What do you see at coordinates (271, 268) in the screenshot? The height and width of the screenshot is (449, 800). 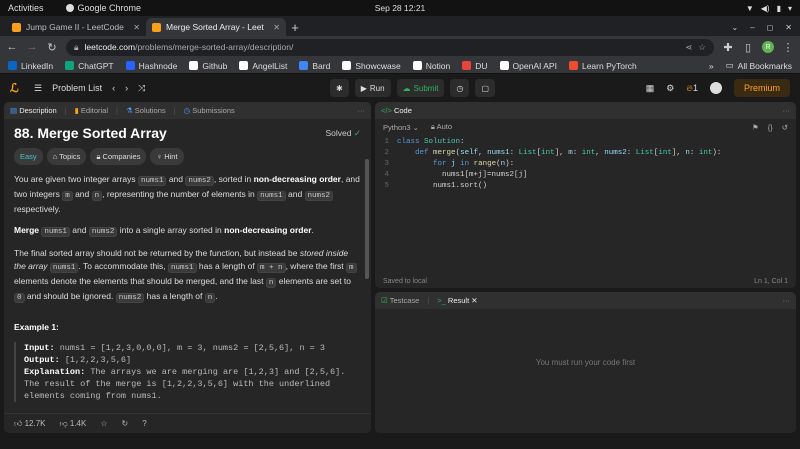 I see `inline-code: m + n` at bounding box center [271, 268].